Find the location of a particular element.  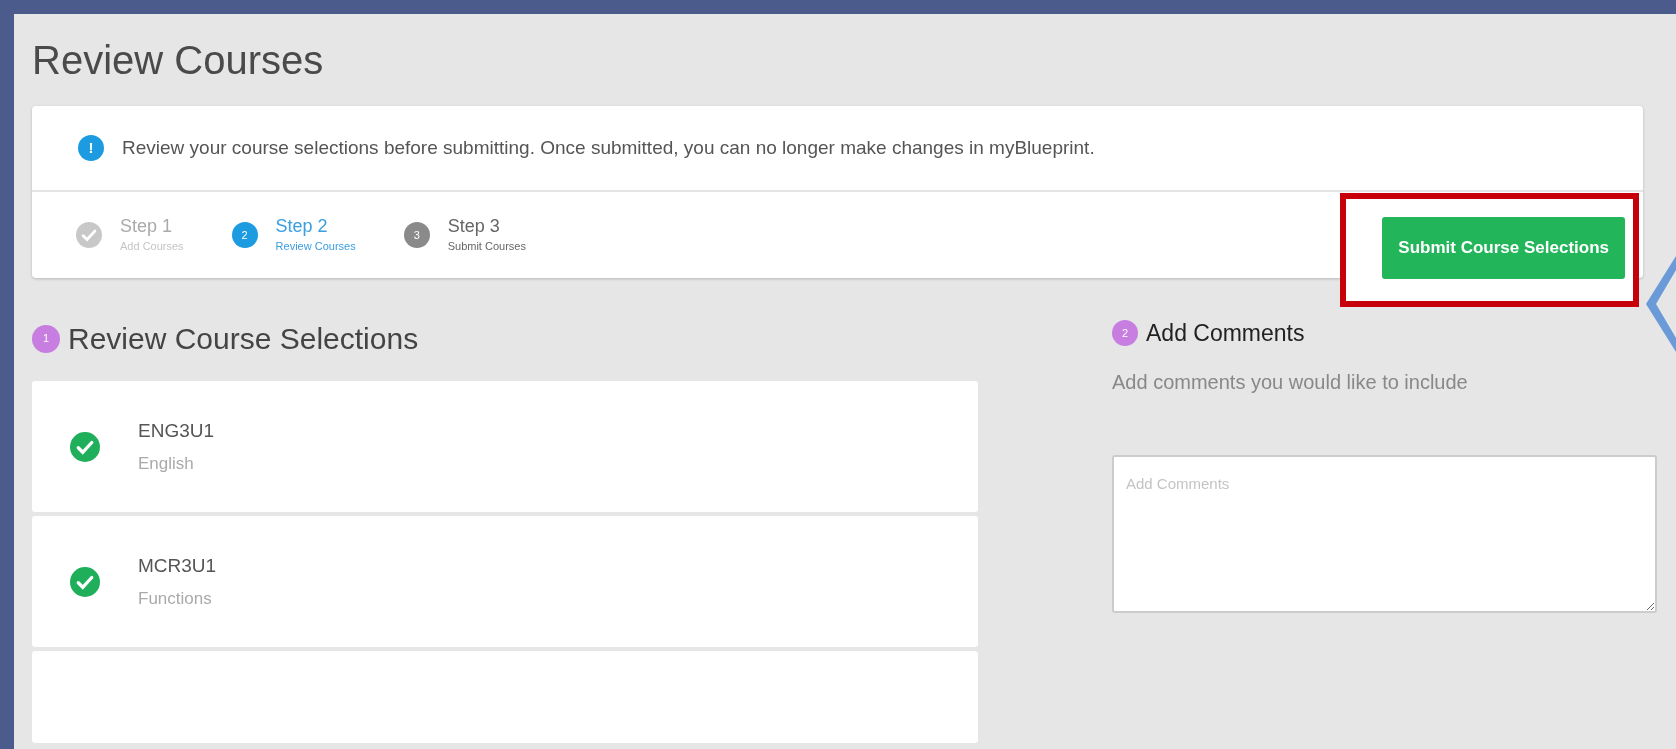

section-title: Review Course Selections is located at coordinates (243, 339).